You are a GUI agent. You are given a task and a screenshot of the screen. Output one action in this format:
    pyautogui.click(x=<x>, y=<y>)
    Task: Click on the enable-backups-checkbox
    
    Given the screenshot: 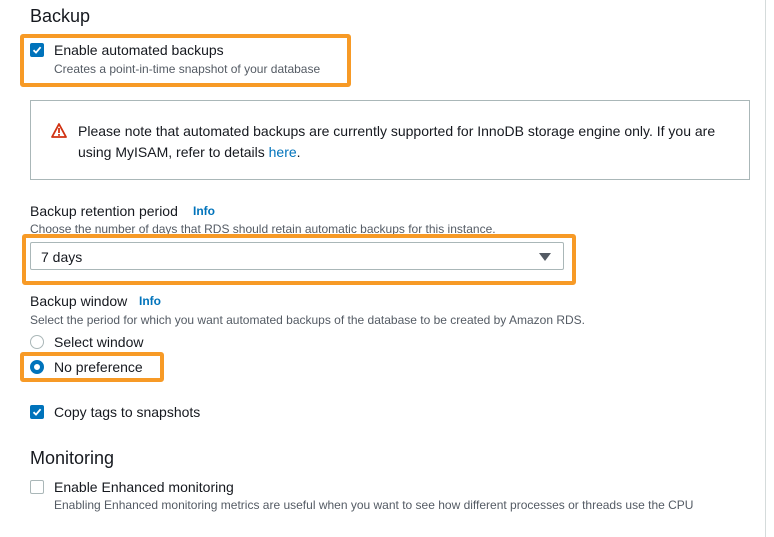 What is the action you would take?
    pyautogui.click(x=37, y=50)
    